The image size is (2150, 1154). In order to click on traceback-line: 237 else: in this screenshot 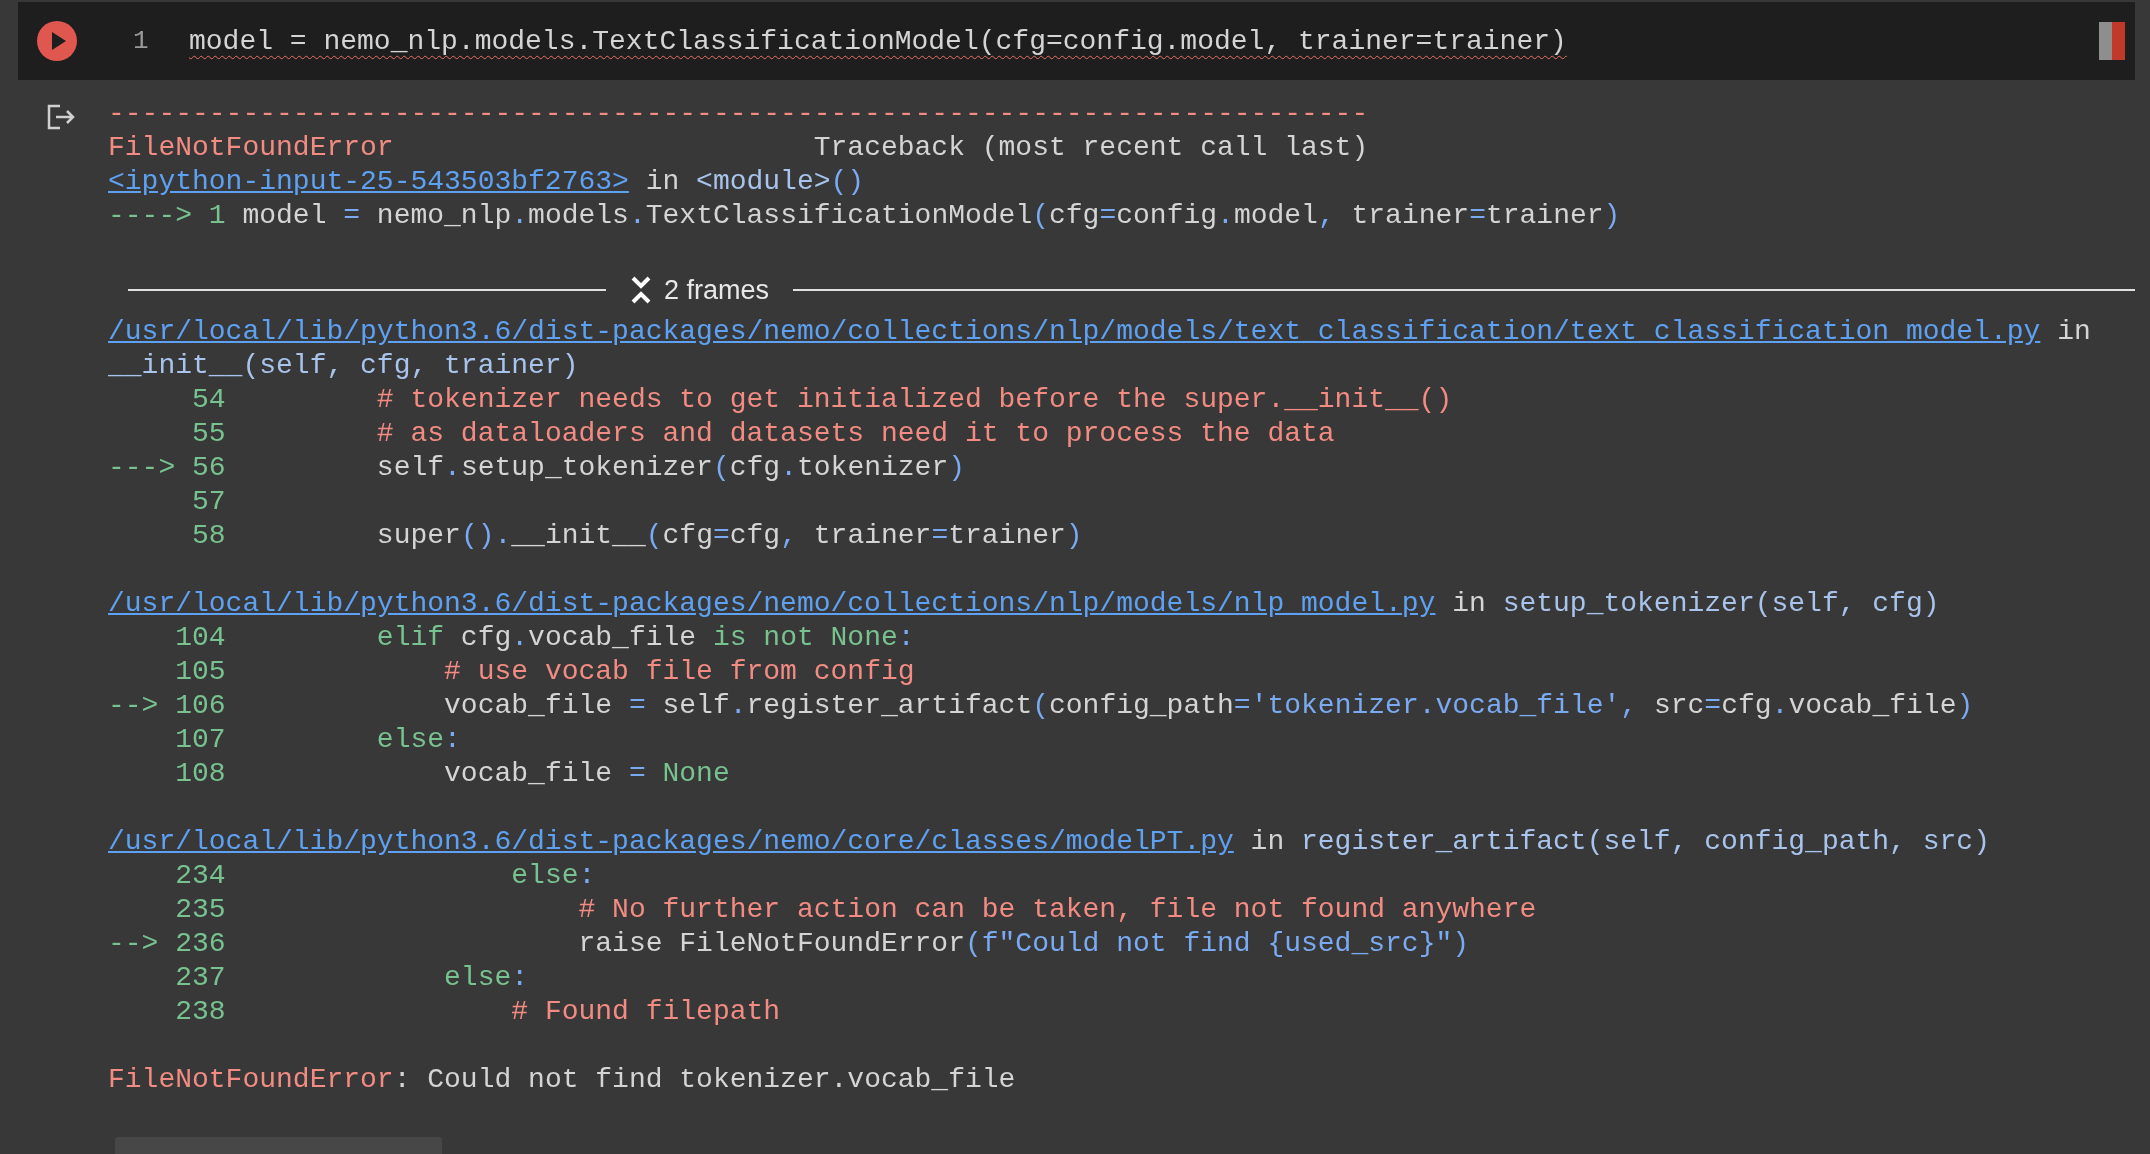, I will do `click(351, 978)`.